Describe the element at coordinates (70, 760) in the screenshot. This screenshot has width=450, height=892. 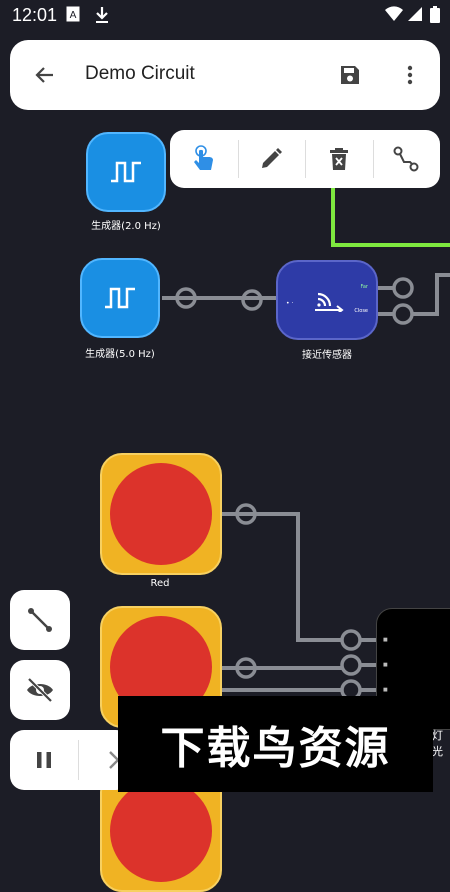
I see `playback-controls` at that location.